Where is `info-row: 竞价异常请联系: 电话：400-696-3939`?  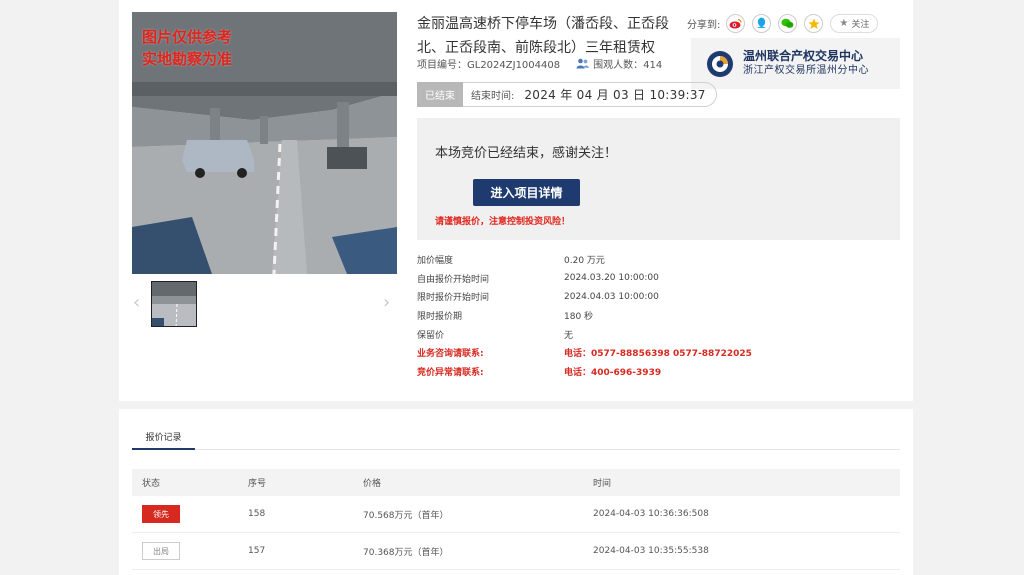
info-row: 竞价异常请联系: 电话：400-696-3939 is located at coordinates (584, 371).